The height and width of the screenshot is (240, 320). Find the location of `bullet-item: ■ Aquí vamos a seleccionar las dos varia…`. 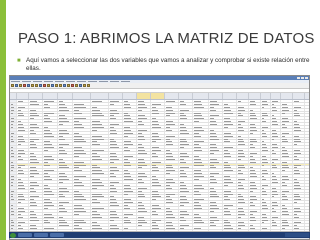

bullet-item: ■ Aquí vamos a seleccionar las dos varia… is located at coordinates (165, 65).